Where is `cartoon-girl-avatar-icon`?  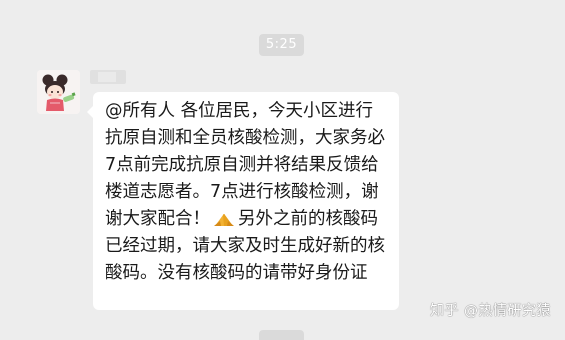
cartoon-girl-avatar-icon is located at coordinates (58, 92).